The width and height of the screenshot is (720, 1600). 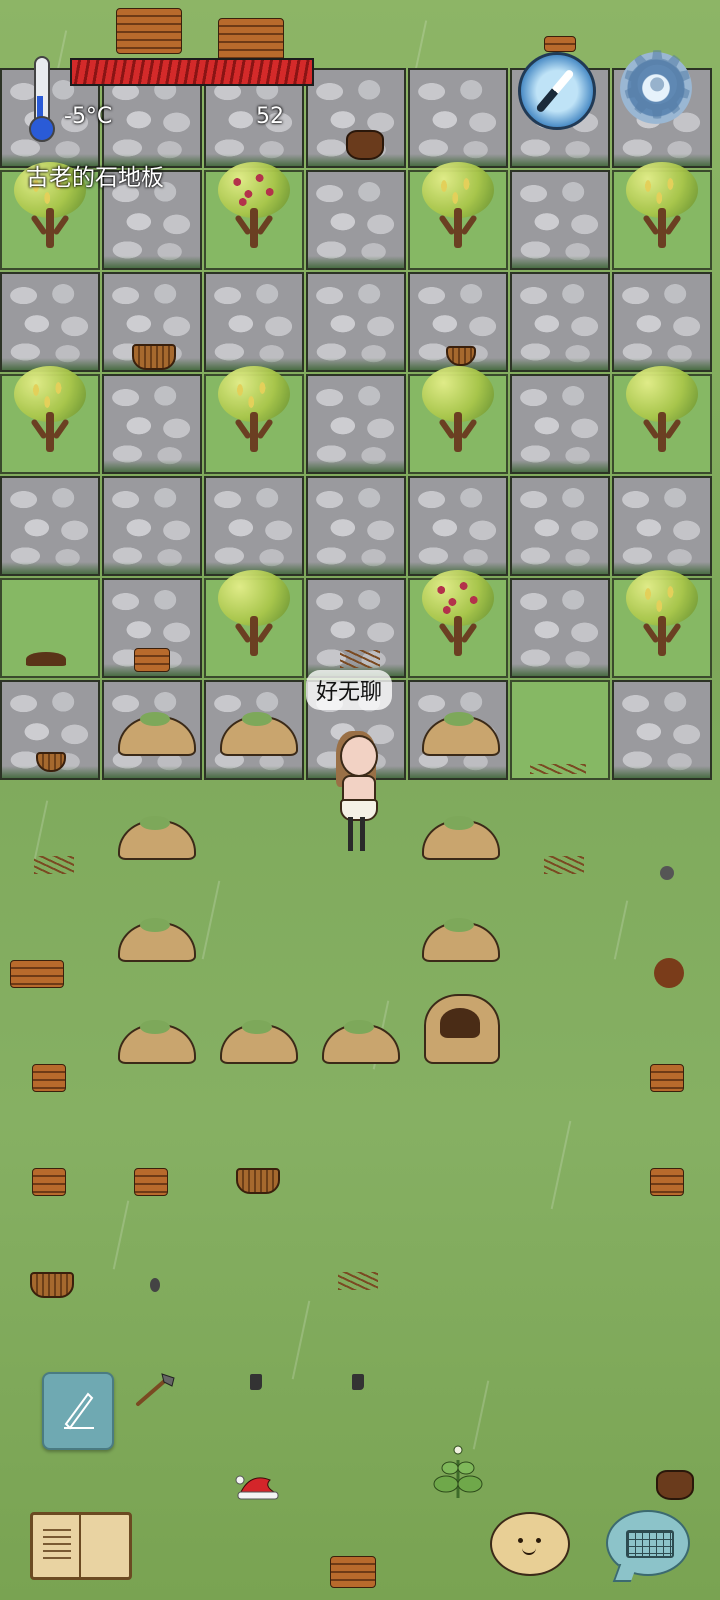 I want to click on player-character, so click(x=355, y=793).